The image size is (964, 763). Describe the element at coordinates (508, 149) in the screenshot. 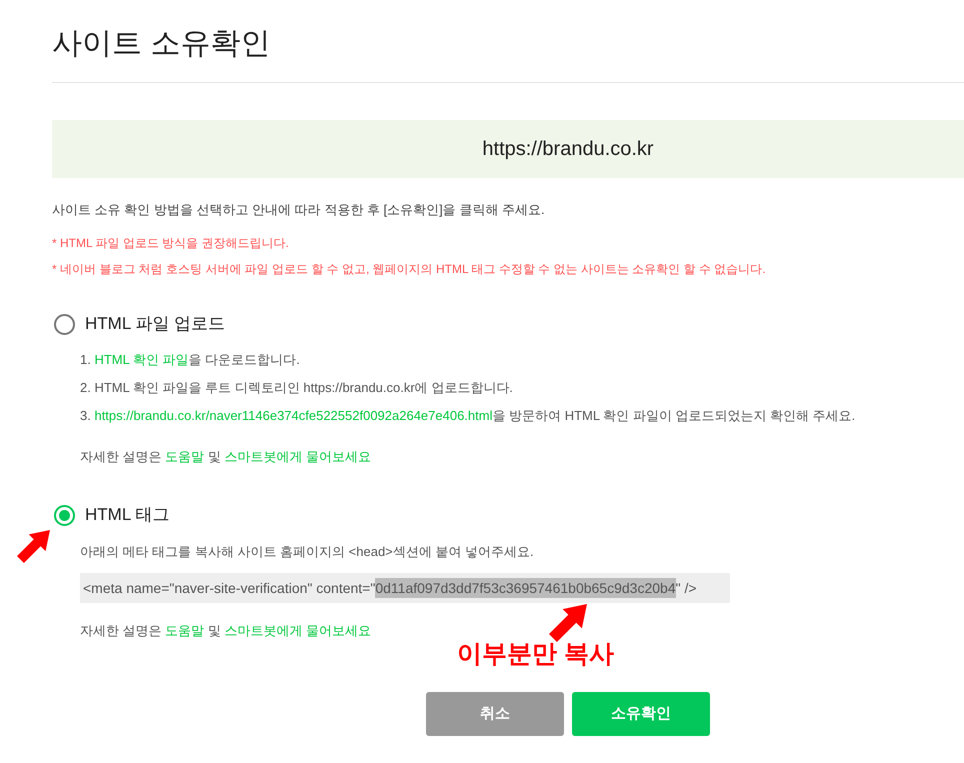

I see `site-url-banner: https://brandu.co.kr` at that location.